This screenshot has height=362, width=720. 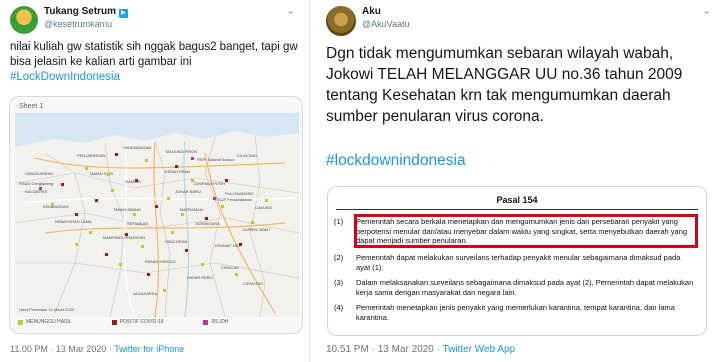 What do you see at coordinates (36, 191) in the screenshot?
I see `map-label: KALIDERES` at bounding box center [36, 191].